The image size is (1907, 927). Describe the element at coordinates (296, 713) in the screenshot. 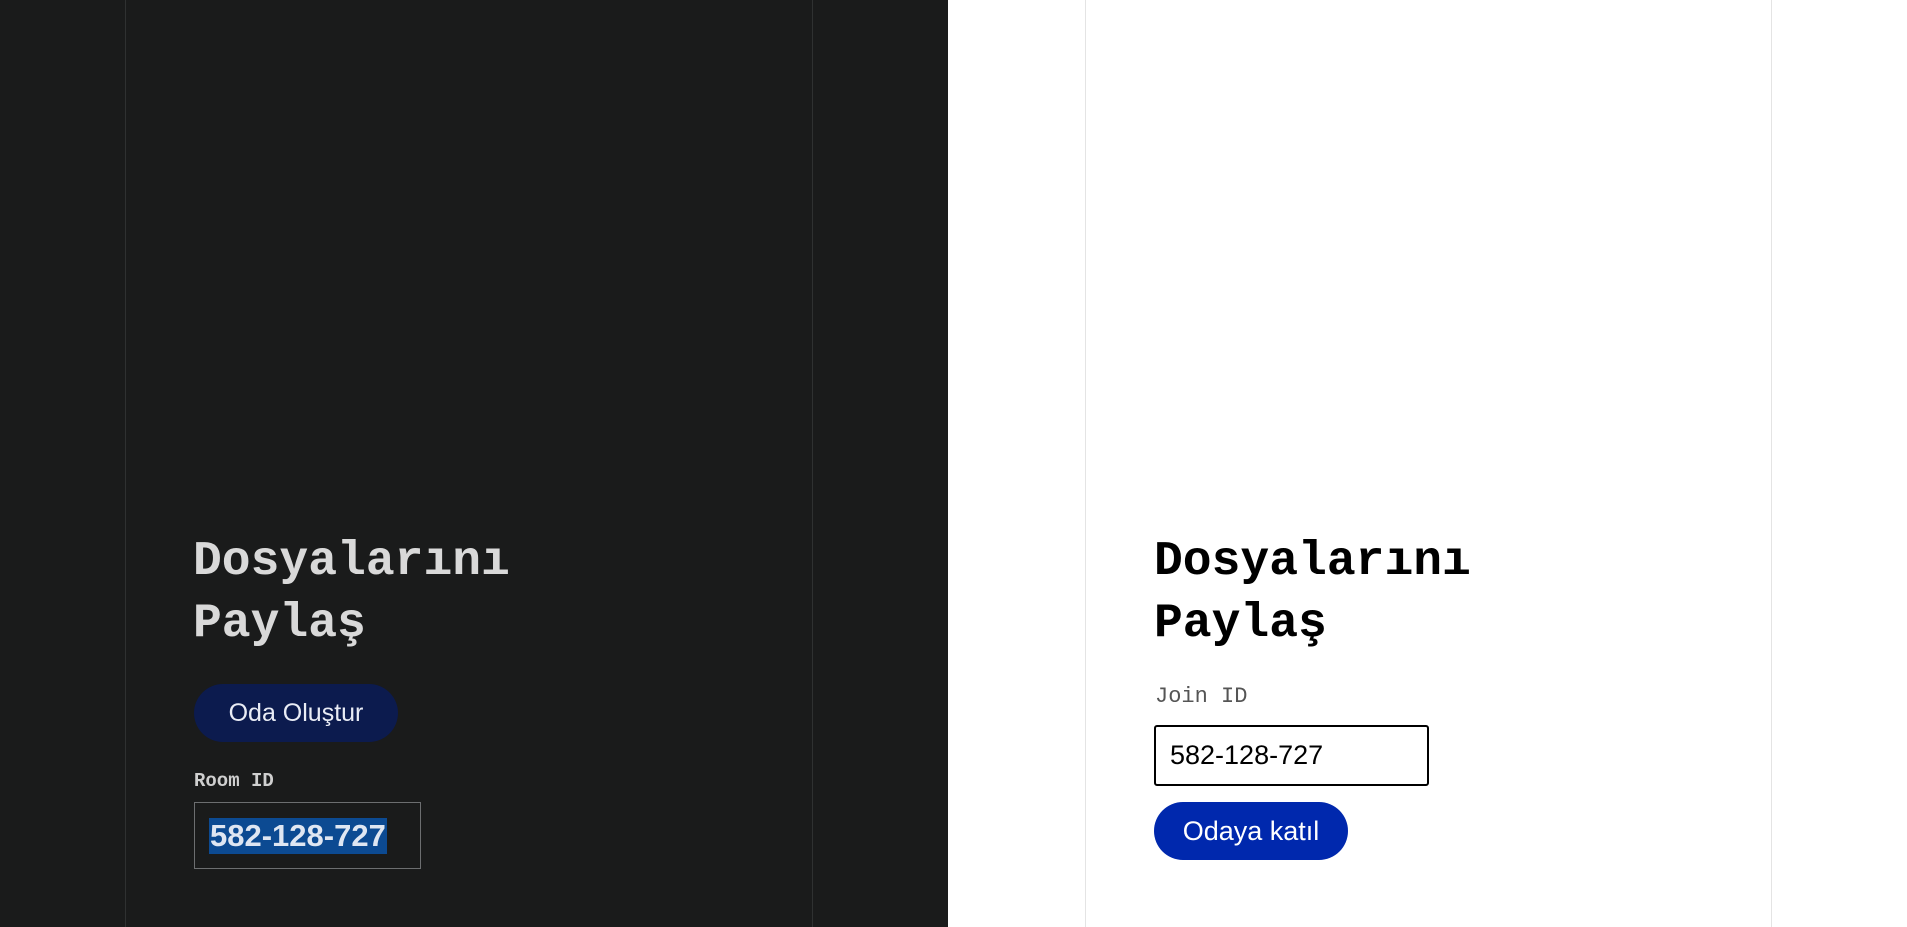

I see `create-room-button: Oda Oluştur` at that location.